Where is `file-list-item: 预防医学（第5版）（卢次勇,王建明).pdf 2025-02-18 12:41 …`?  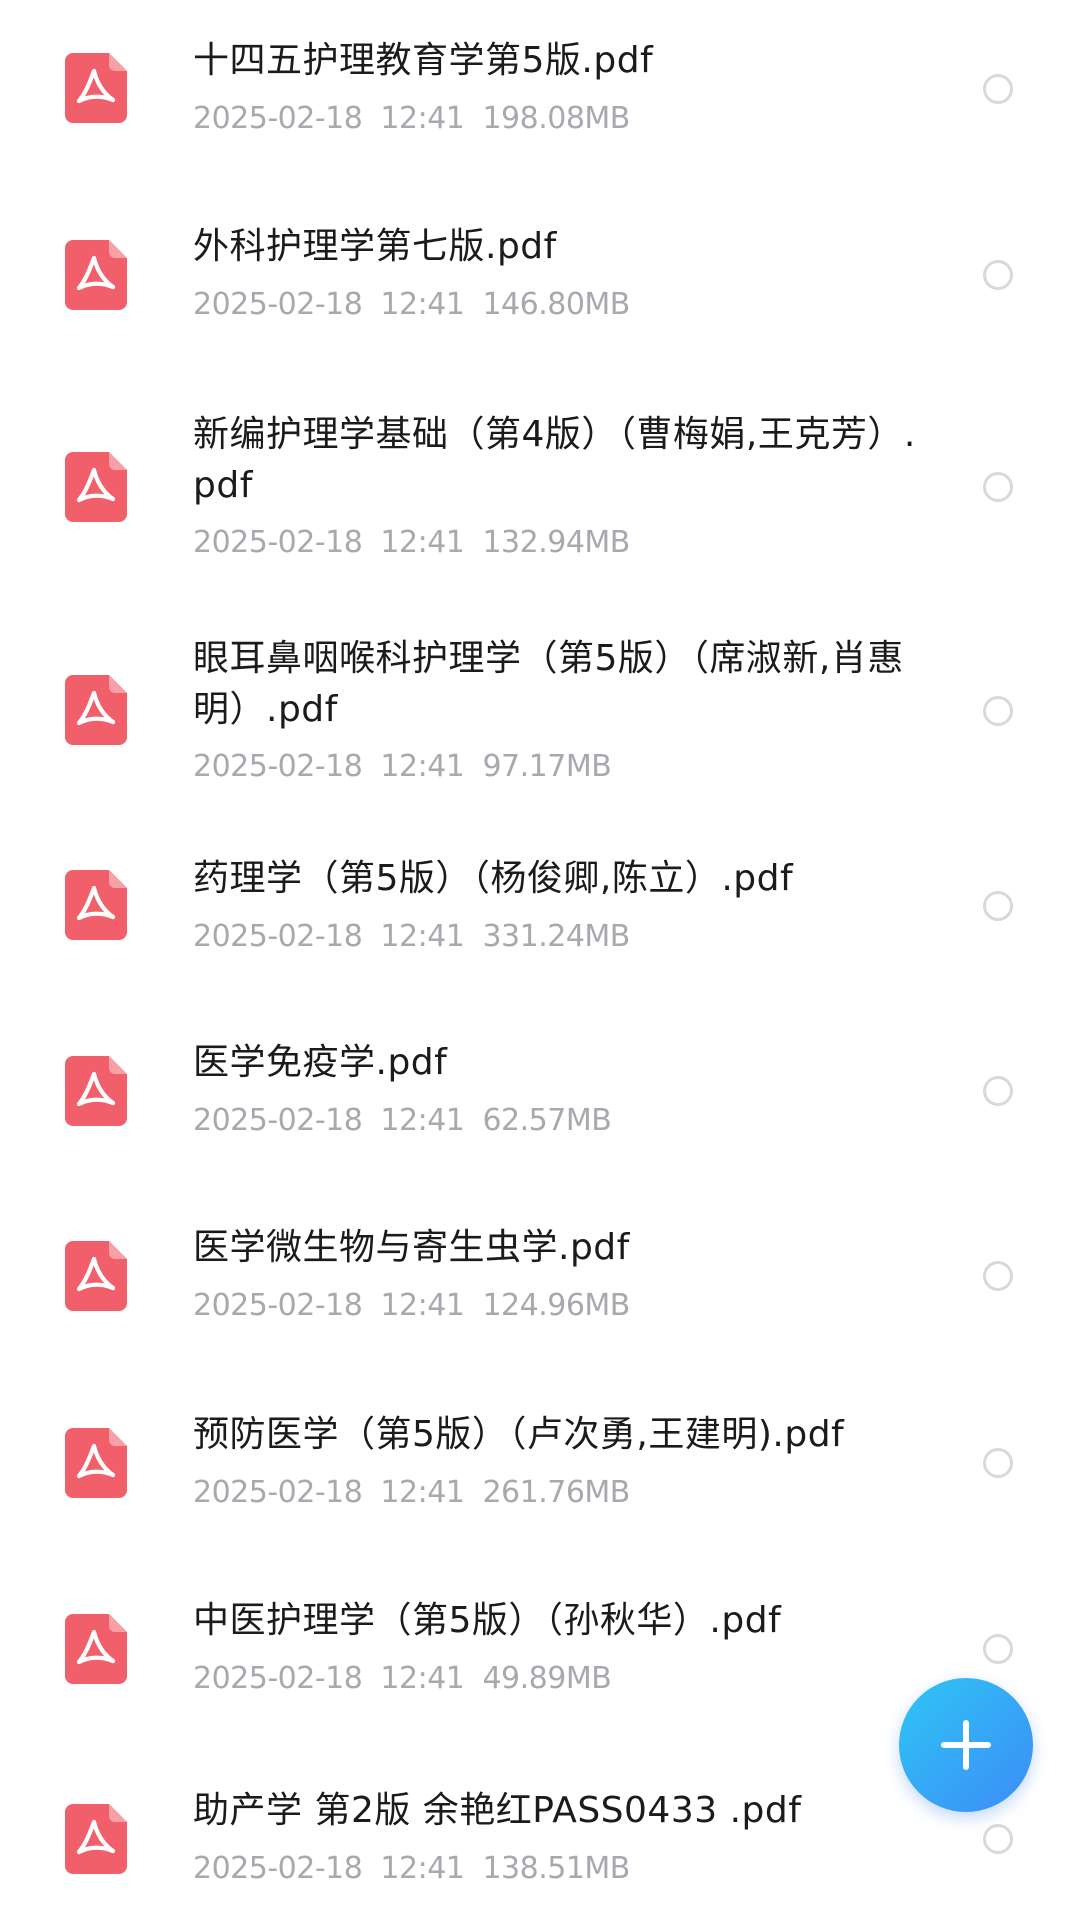 file-list-item: 预防医学（第5版）（卢次勇,王建明).pdf 2025-02-18 12:41 … is located at coordinates (540, 1475).